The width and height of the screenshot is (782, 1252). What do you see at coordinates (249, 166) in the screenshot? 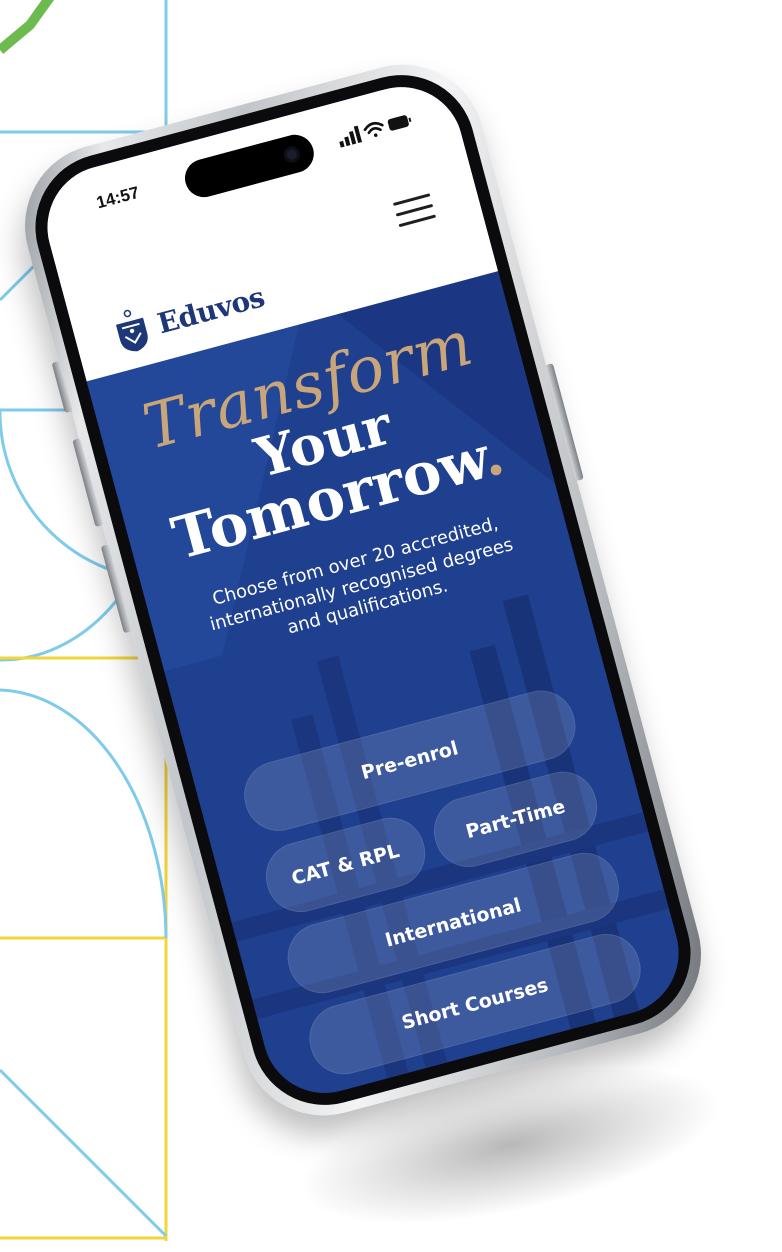
I see `dynamic-island` at bounding box center [249, 166].